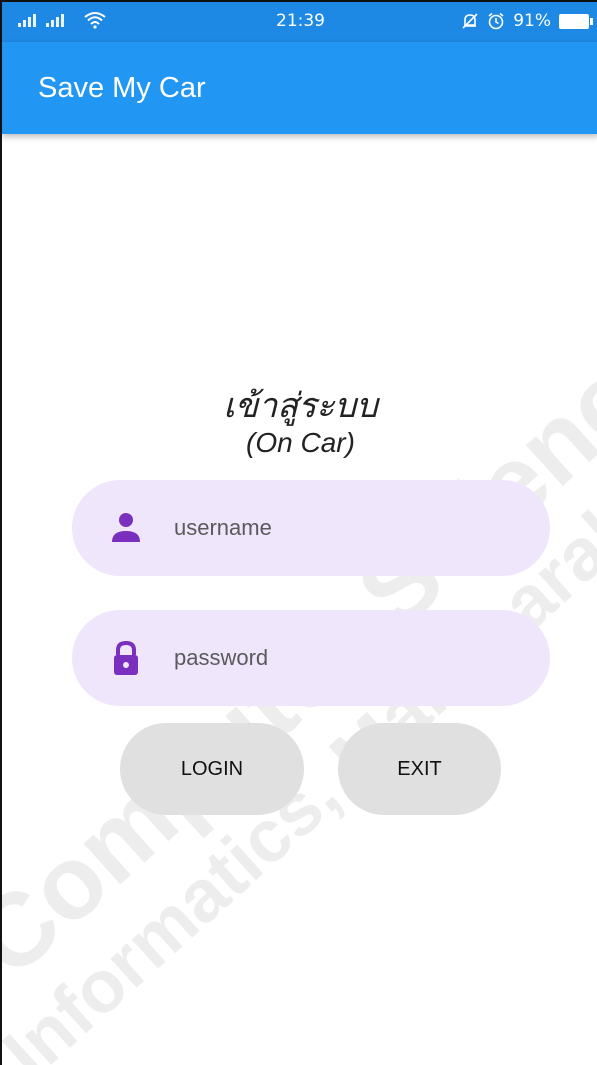  I want to click on person-icon, so click(126, 527).